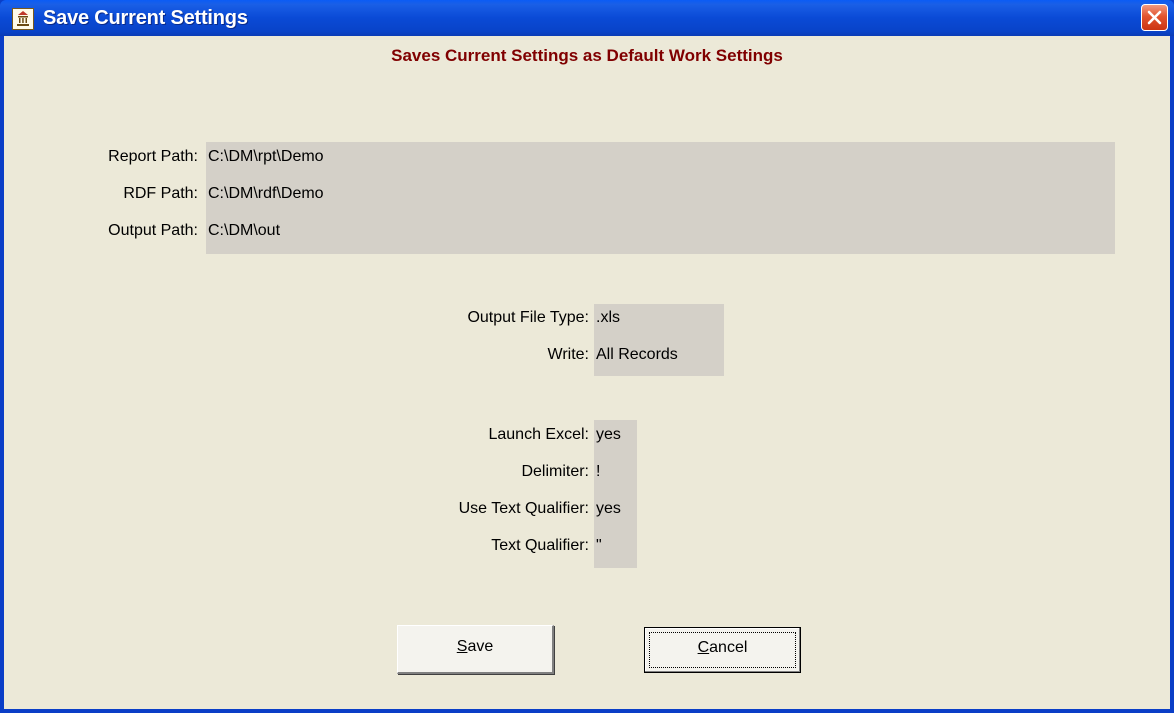 This screenshot has width=1174, height=713. I want to click on output-path-label: Output Path:, so click(153, 230).